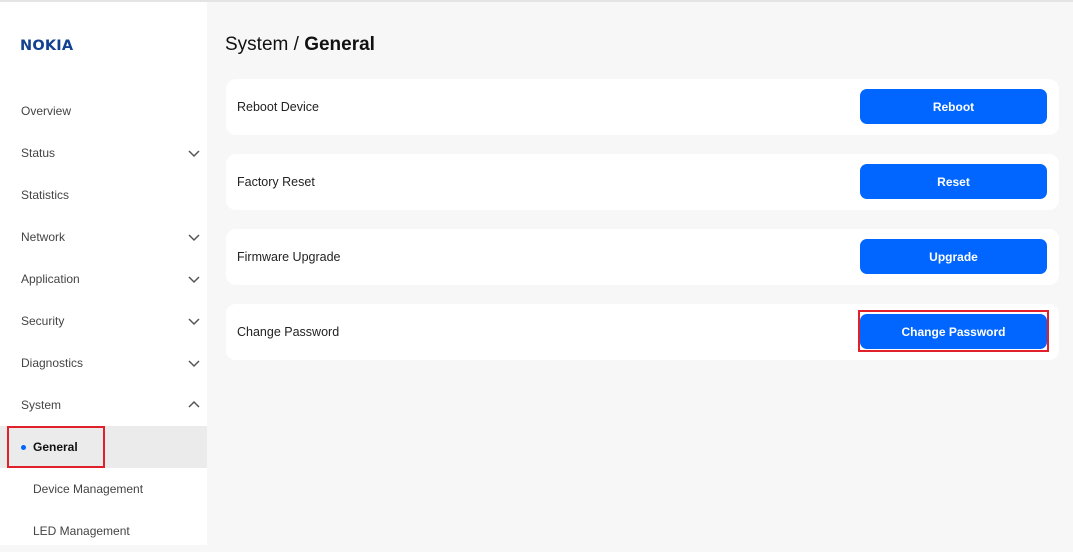 This screenshot has width=1073, height=552. I want to click on reset-button: Reset, so click(953, 181).